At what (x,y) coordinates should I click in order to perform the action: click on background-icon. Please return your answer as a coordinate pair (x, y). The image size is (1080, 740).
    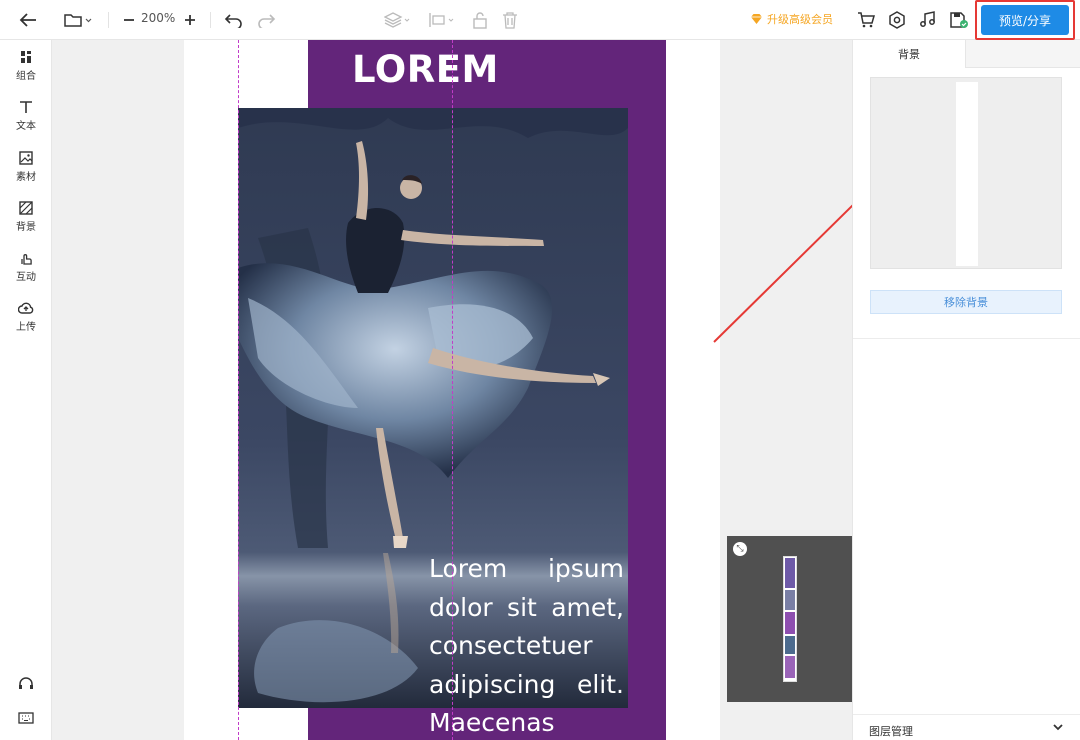
    Looking at the image, I should click on (26, 208).